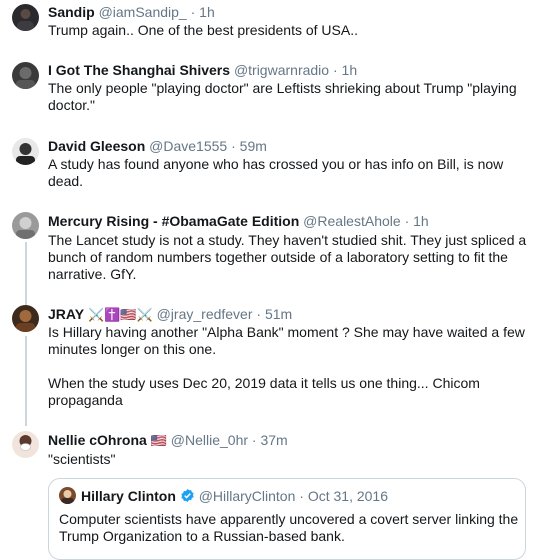 The height and width of the screenshot is (560, 551). I want to click on user-handle: @jray_redfever, so click(205, 314).